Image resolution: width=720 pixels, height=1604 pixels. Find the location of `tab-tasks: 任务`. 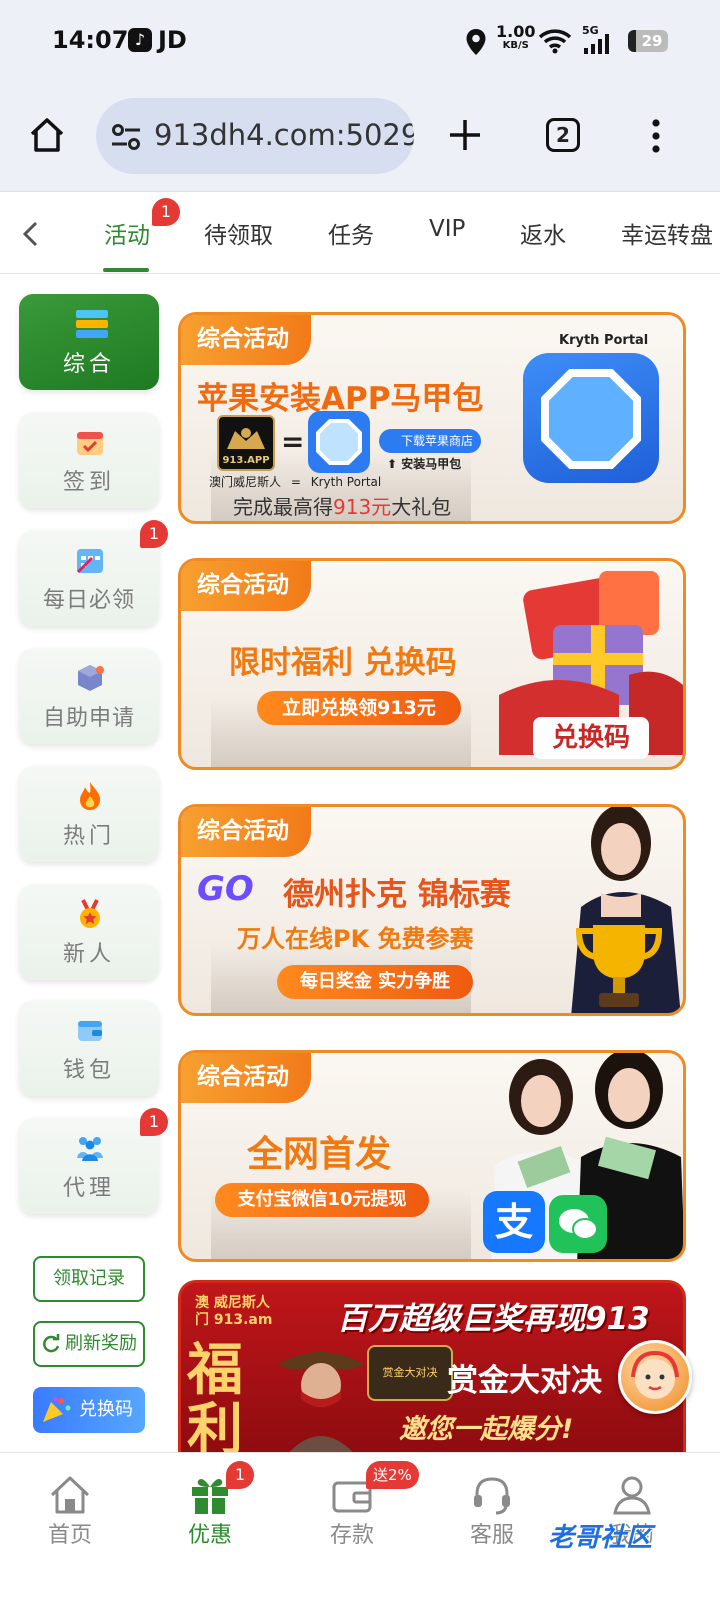

tab-tasks: 任务 is located at coordinates (351, 233).